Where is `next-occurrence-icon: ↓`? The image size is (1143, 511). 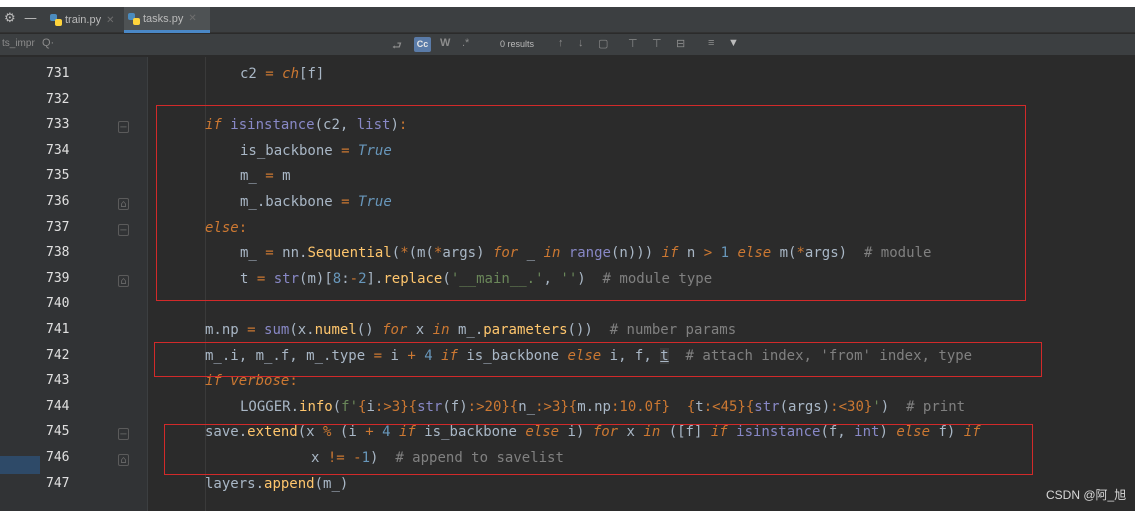 next-occurrence-icon: ↓ is located at coordinates (581, 43).